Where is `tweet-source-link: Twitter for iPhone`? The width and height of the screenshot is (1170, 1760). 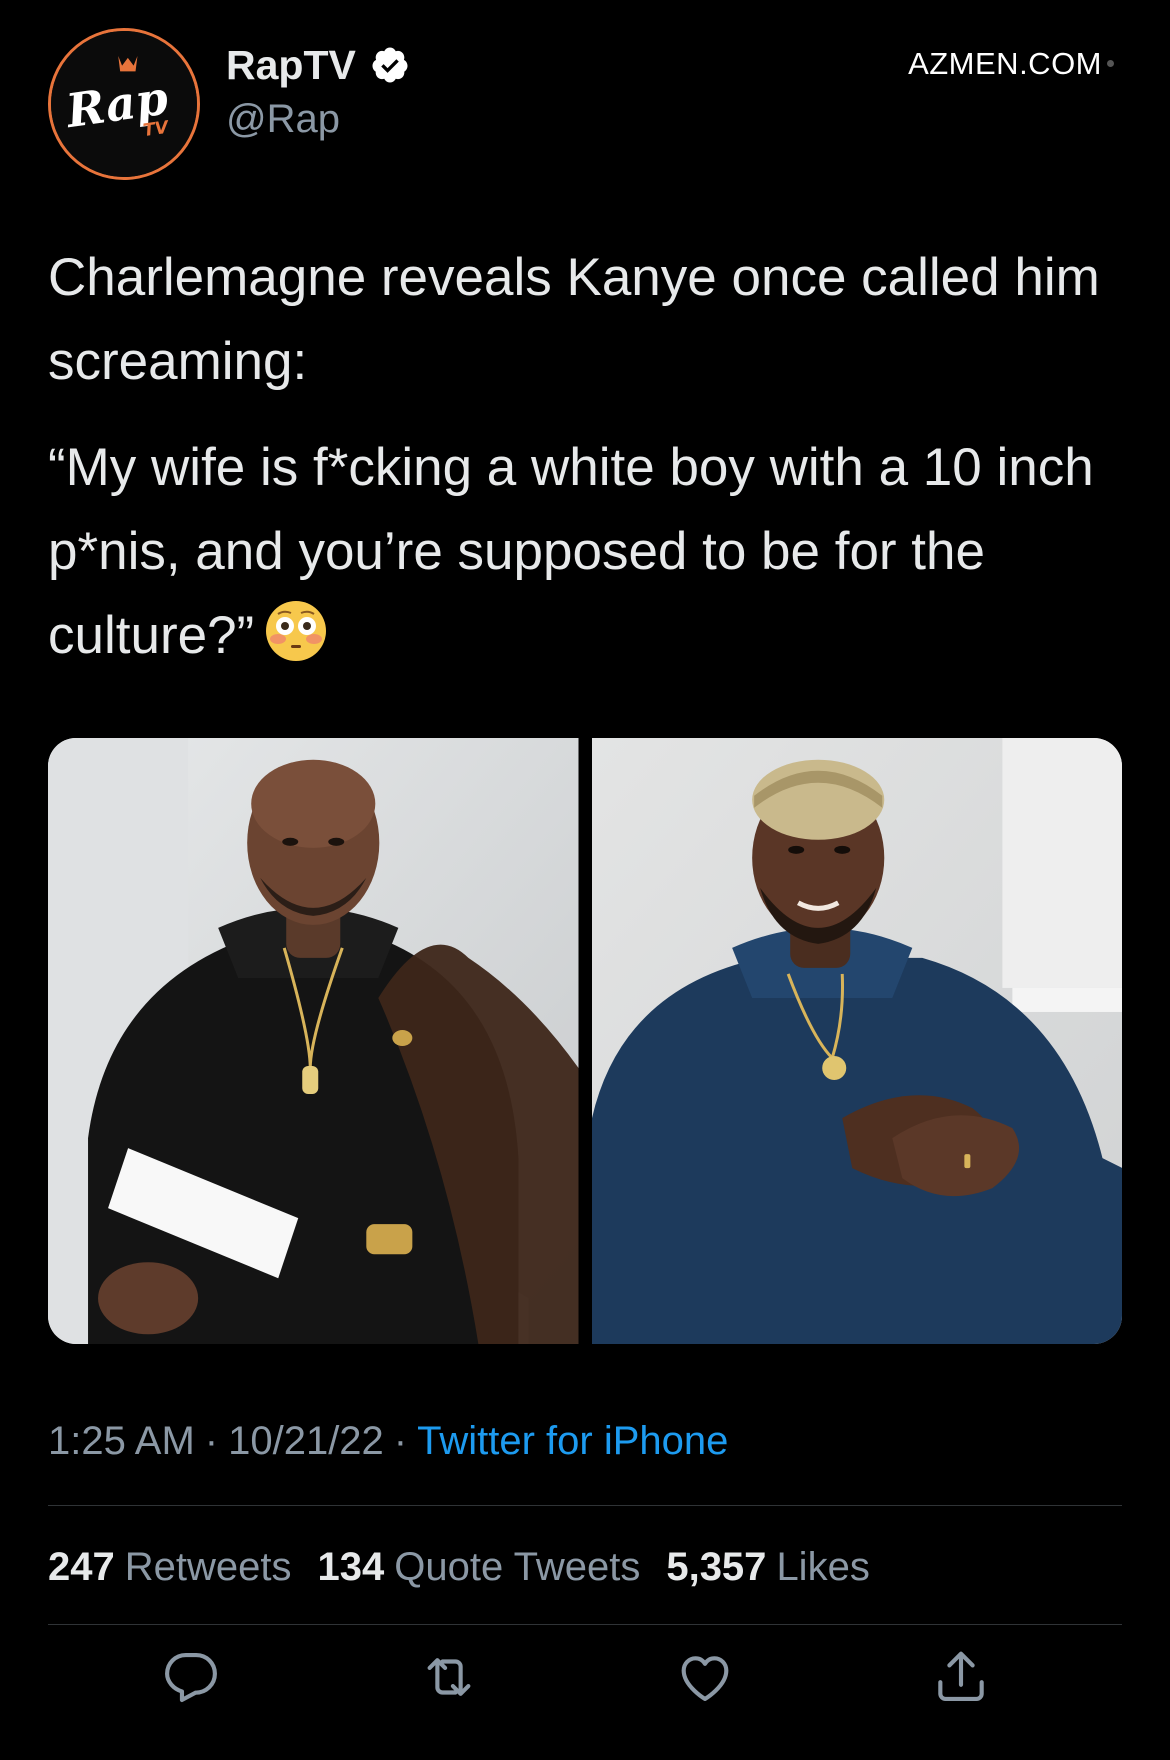
tweet-source-link: Twitter for iPhone is located at coordinates (572, 1441).